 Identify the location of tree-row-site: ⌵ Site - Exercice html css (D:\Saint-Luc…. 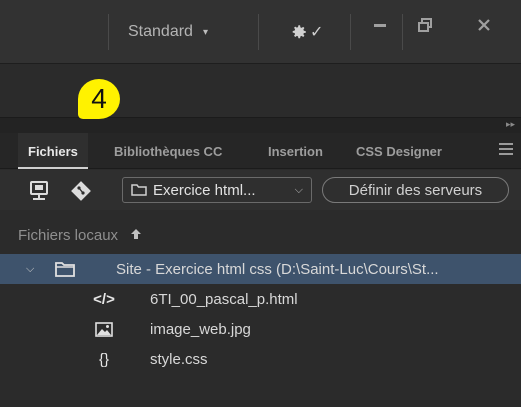
(260, 269).